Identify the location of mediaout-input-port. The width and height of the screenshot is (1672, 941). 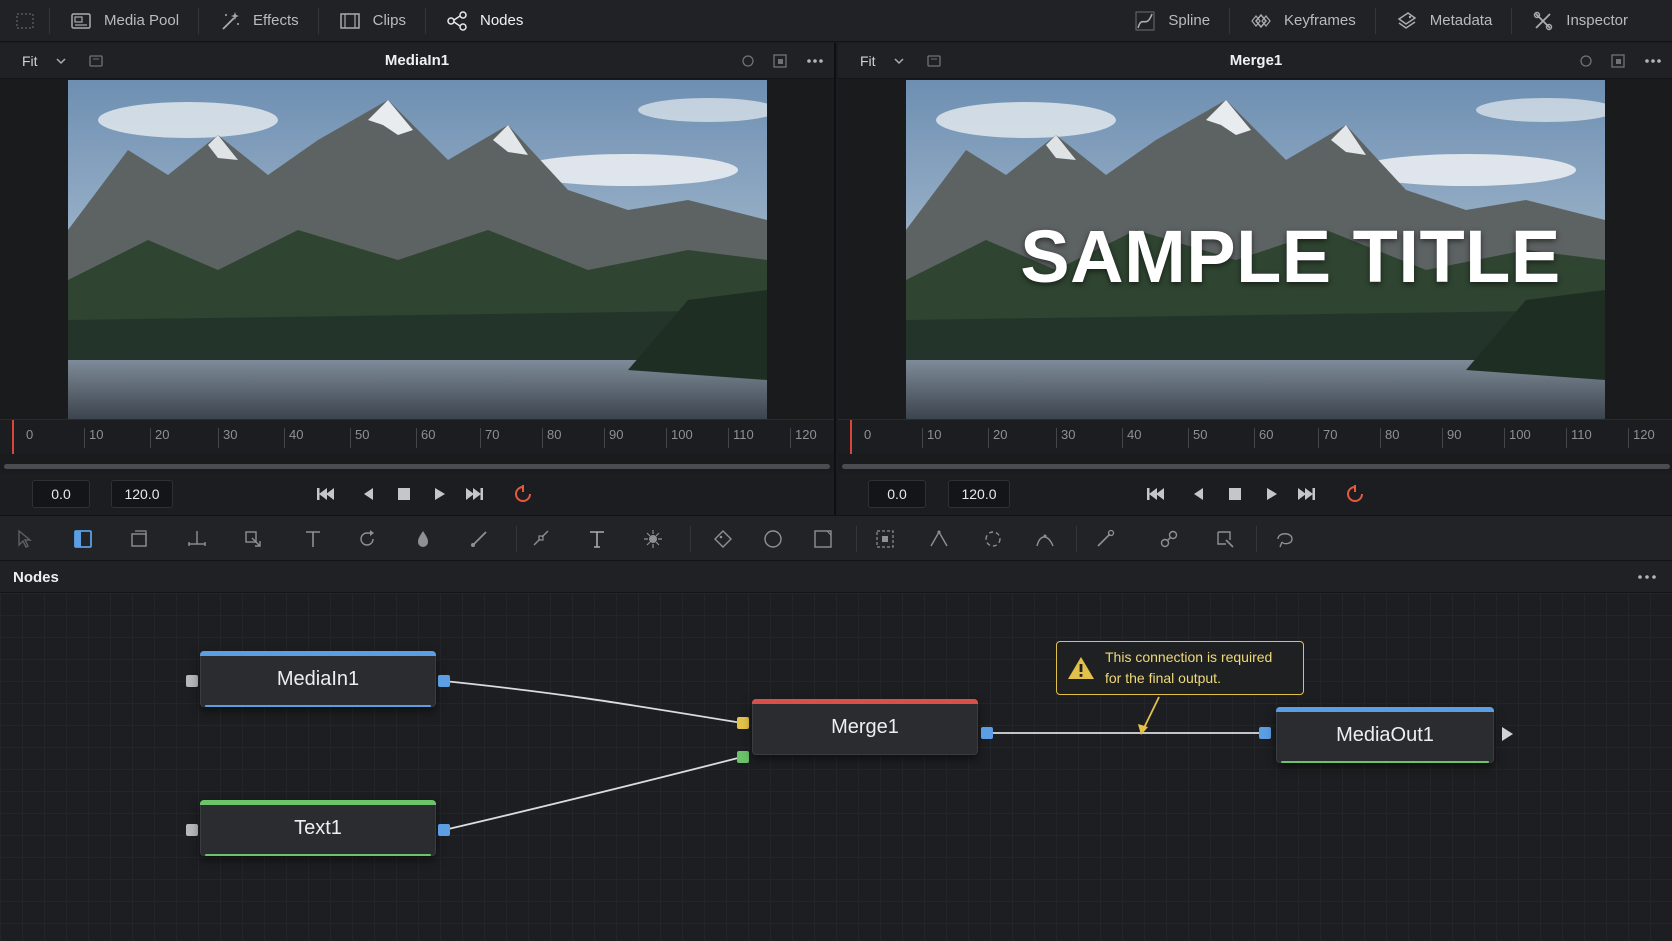
(1265, 733).